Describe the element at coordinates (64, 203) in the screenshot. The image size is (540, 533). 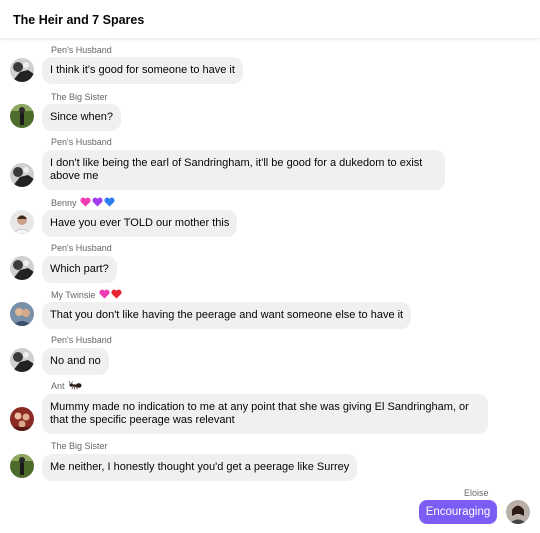
I see `sender-name: Benny` at that location.